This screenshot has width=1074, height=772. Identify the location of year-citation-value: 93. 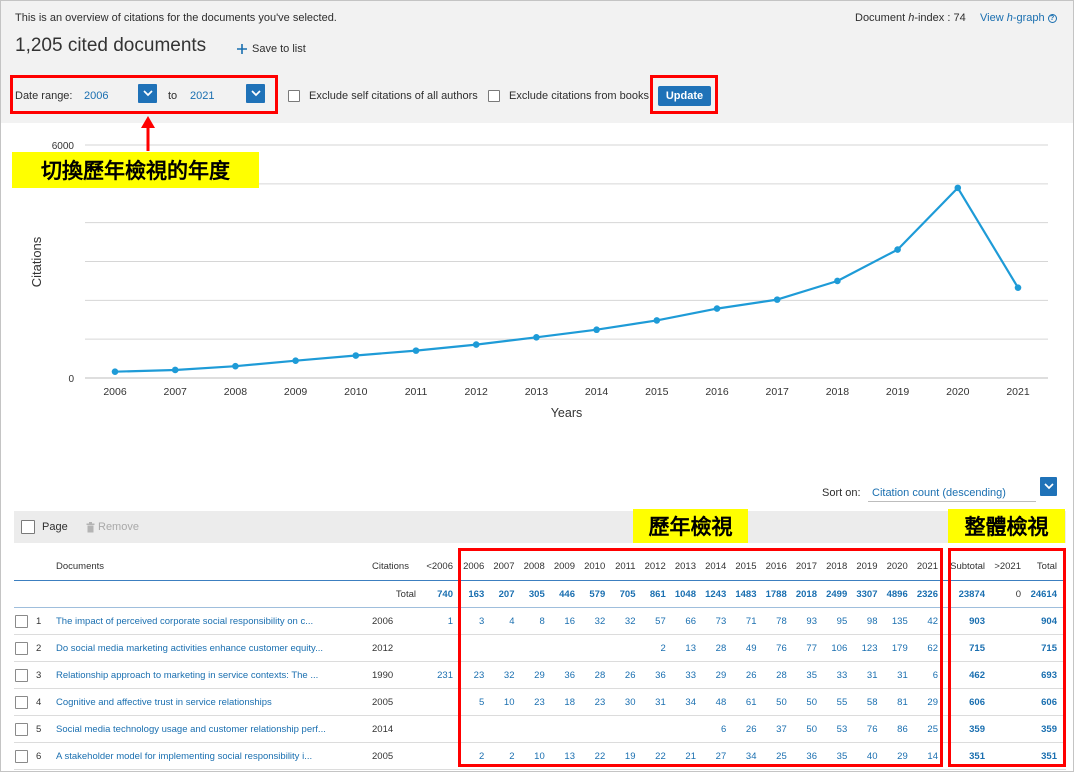
(806, 621).